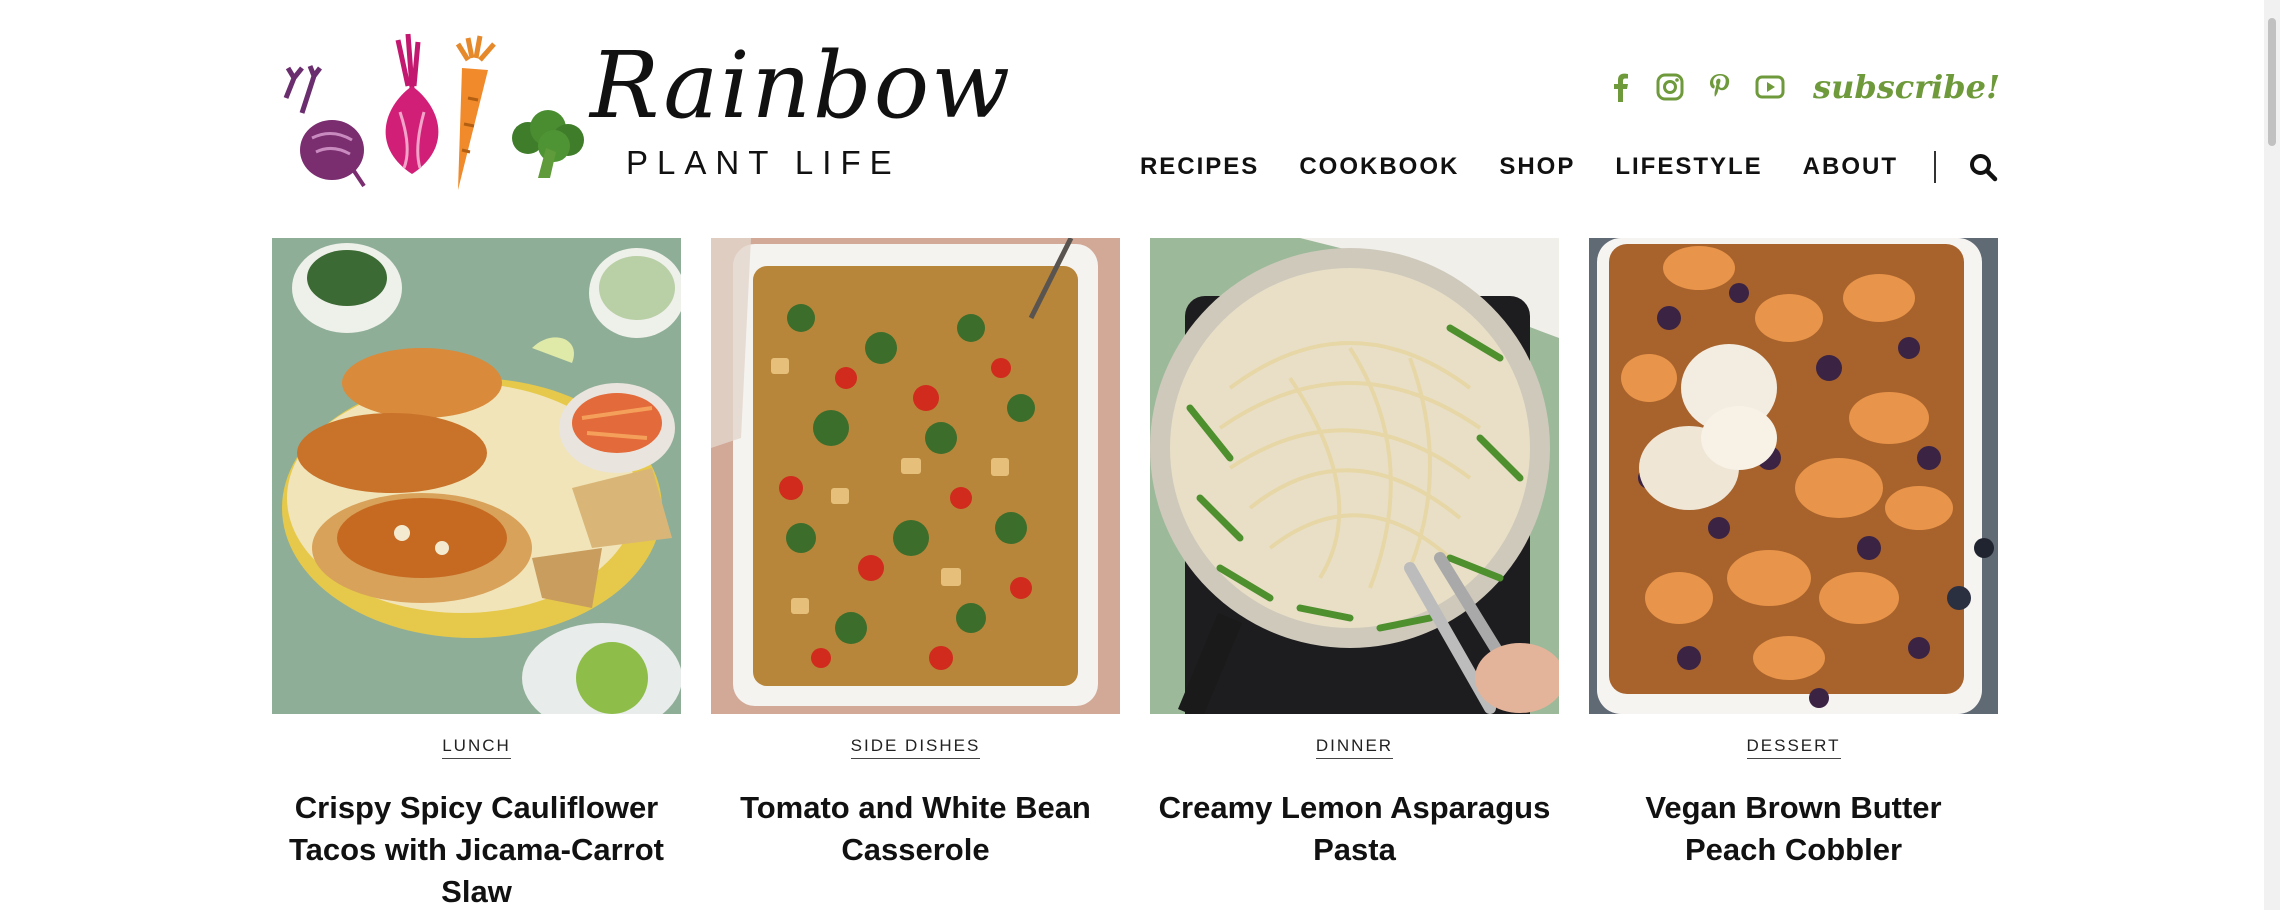 The height and width of the screenshot is (910, 2280). What do you see at coordinates (1379, 167) in the screenshot?
I see `nav-cookbook: COOKBOOK` at bounding box center [1379, 167].